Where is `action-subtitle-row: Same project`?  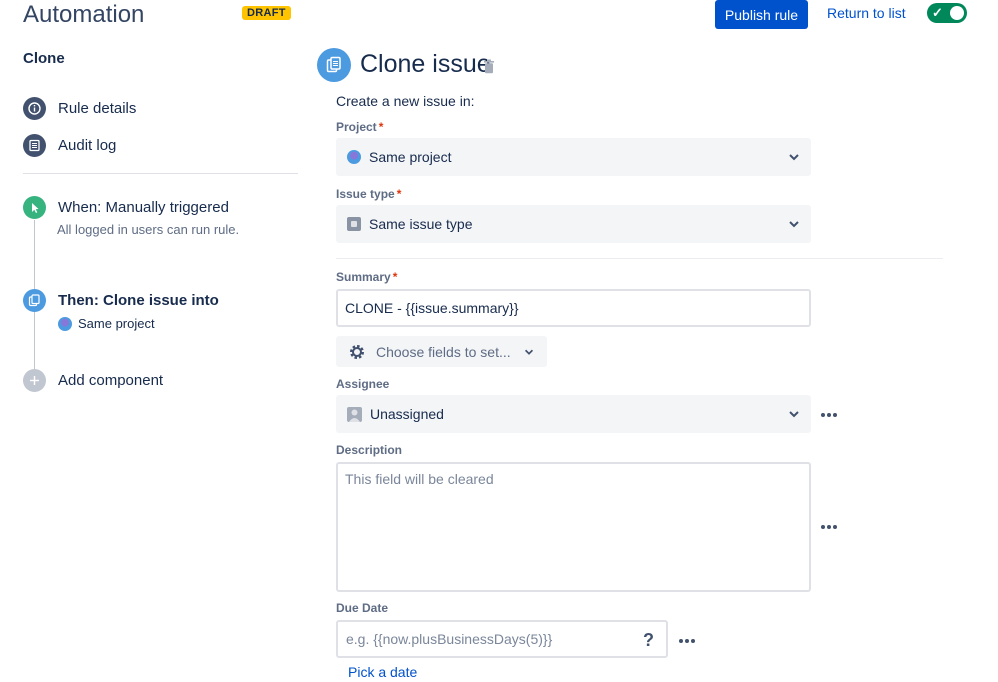
action-subtitle-row: Same project is located at coordinates (106, 323).